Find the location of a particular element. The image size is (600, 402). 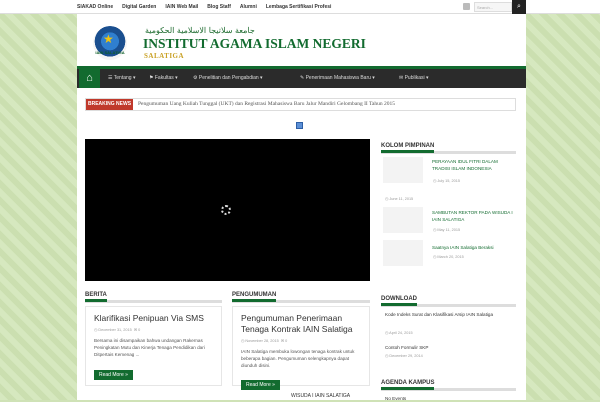

berita-title: Klarifikasi Penipuan Via SMS is located at coordinates (156, 318).